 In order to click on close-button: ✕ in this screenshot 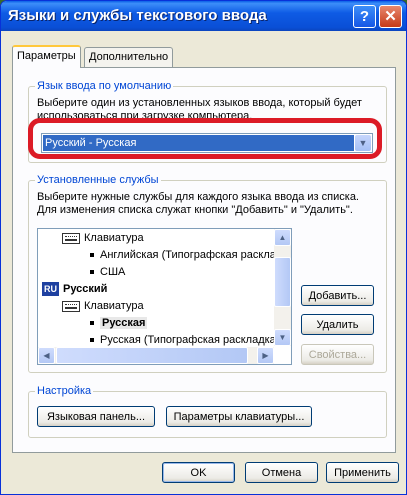, I will do `click(390, 16)`.